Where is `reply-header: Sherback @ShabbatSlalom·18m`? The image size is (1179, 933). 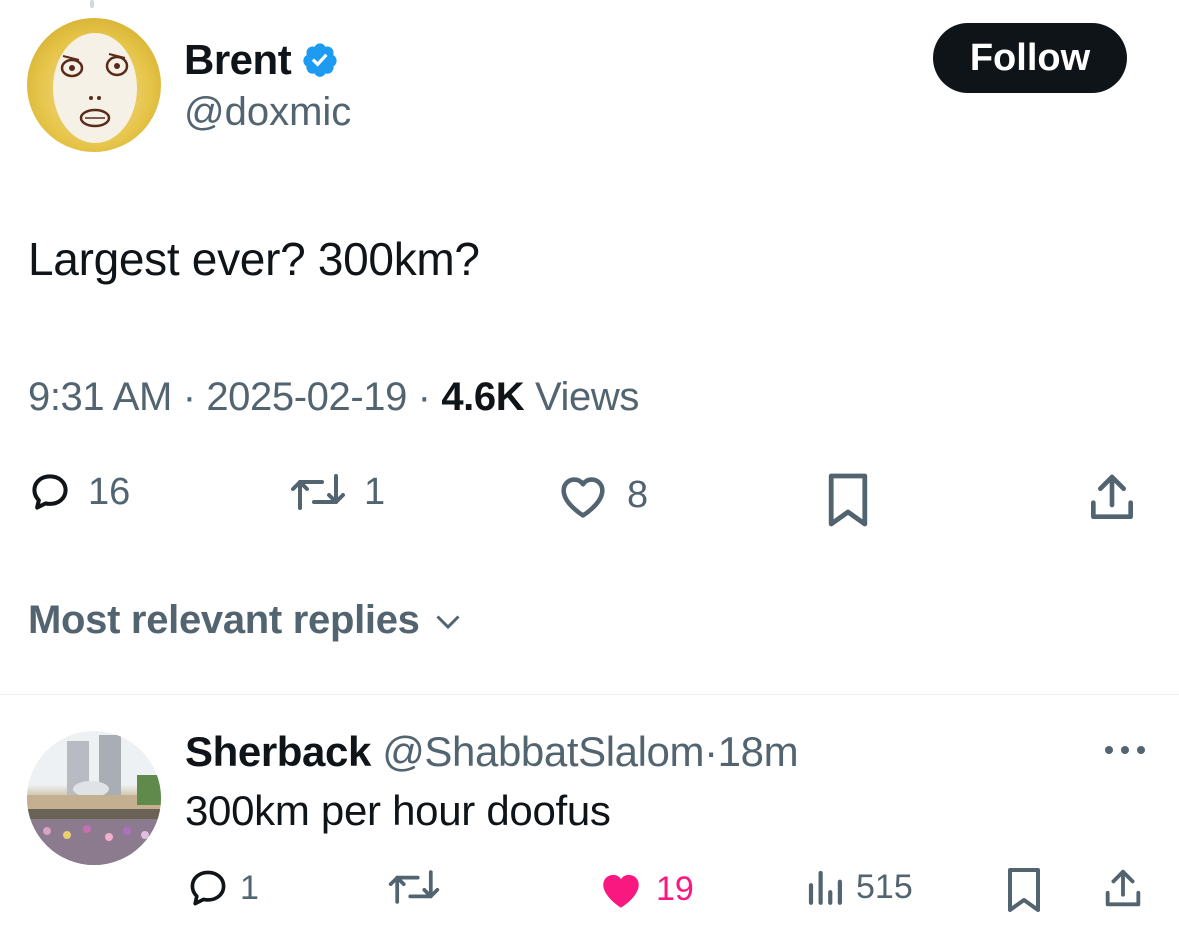 reply-header: Sherback @ShabbatSlalom·18m is located at coordinates (492, 752).